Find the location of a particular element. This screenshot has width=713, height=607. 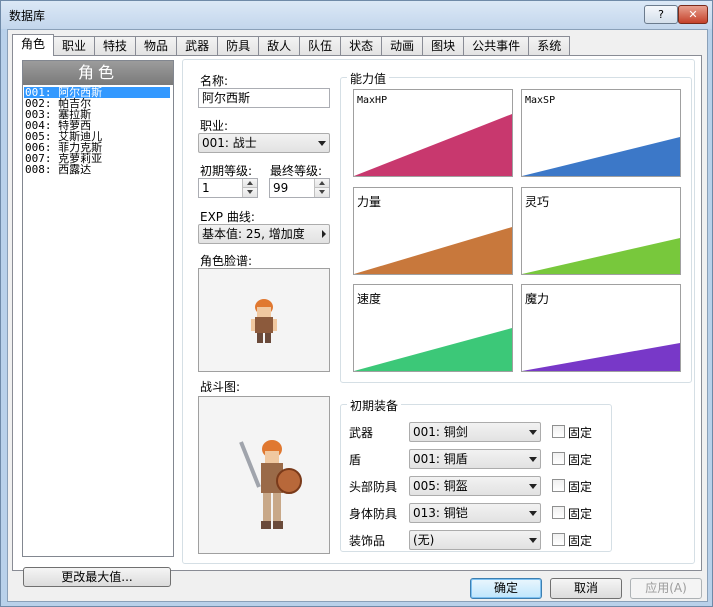

tab-11: 公共事件 is located at coordinates (496, 46).